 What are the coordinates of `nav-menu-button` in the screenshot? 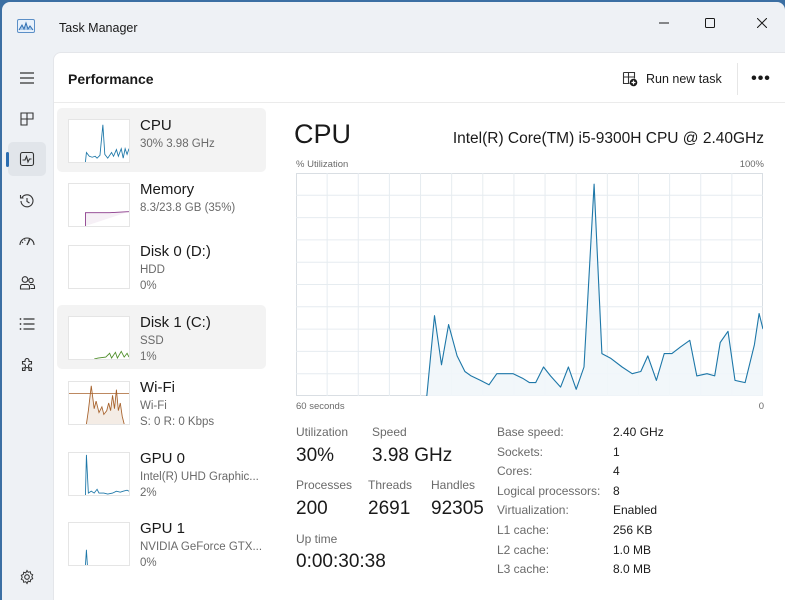 It's located at (27, 78).